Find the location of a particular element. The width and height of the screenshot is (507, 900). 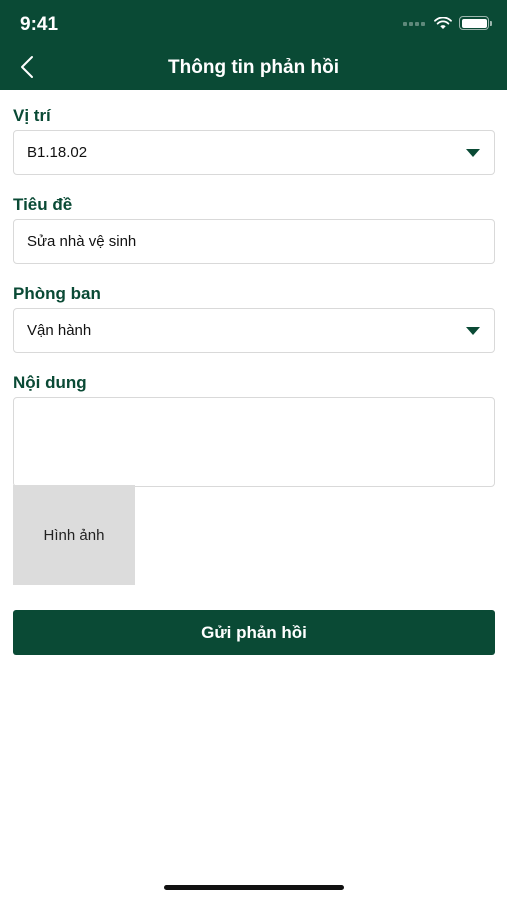

page-title: Thông tin phản hồi is located at coordinates (253, 67).